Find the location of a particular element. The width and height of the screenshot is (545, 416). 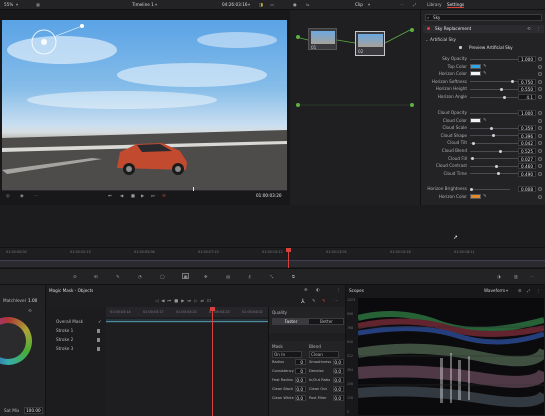

cloud-scale-value: 0.359 is located at coordinates (527, 128).